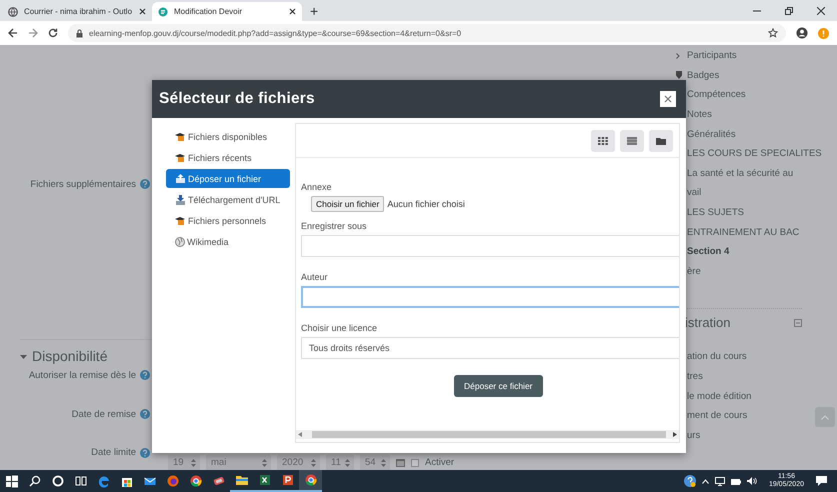  What do you see at coordinates (227, 11) in the screenshot?
I see `browser-tab: Modification Devoir` at bounding box center [227, 11].